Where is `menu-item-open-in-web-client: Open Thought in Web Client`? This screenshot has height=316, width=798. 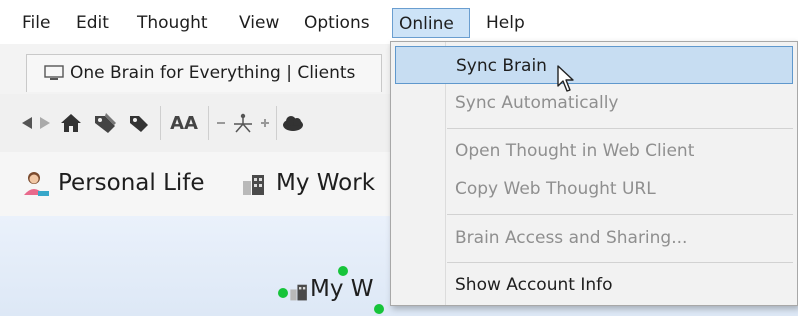 menu-item-open-in-web-client: Open Thought in Web Client is located at coordinates (594, 151).